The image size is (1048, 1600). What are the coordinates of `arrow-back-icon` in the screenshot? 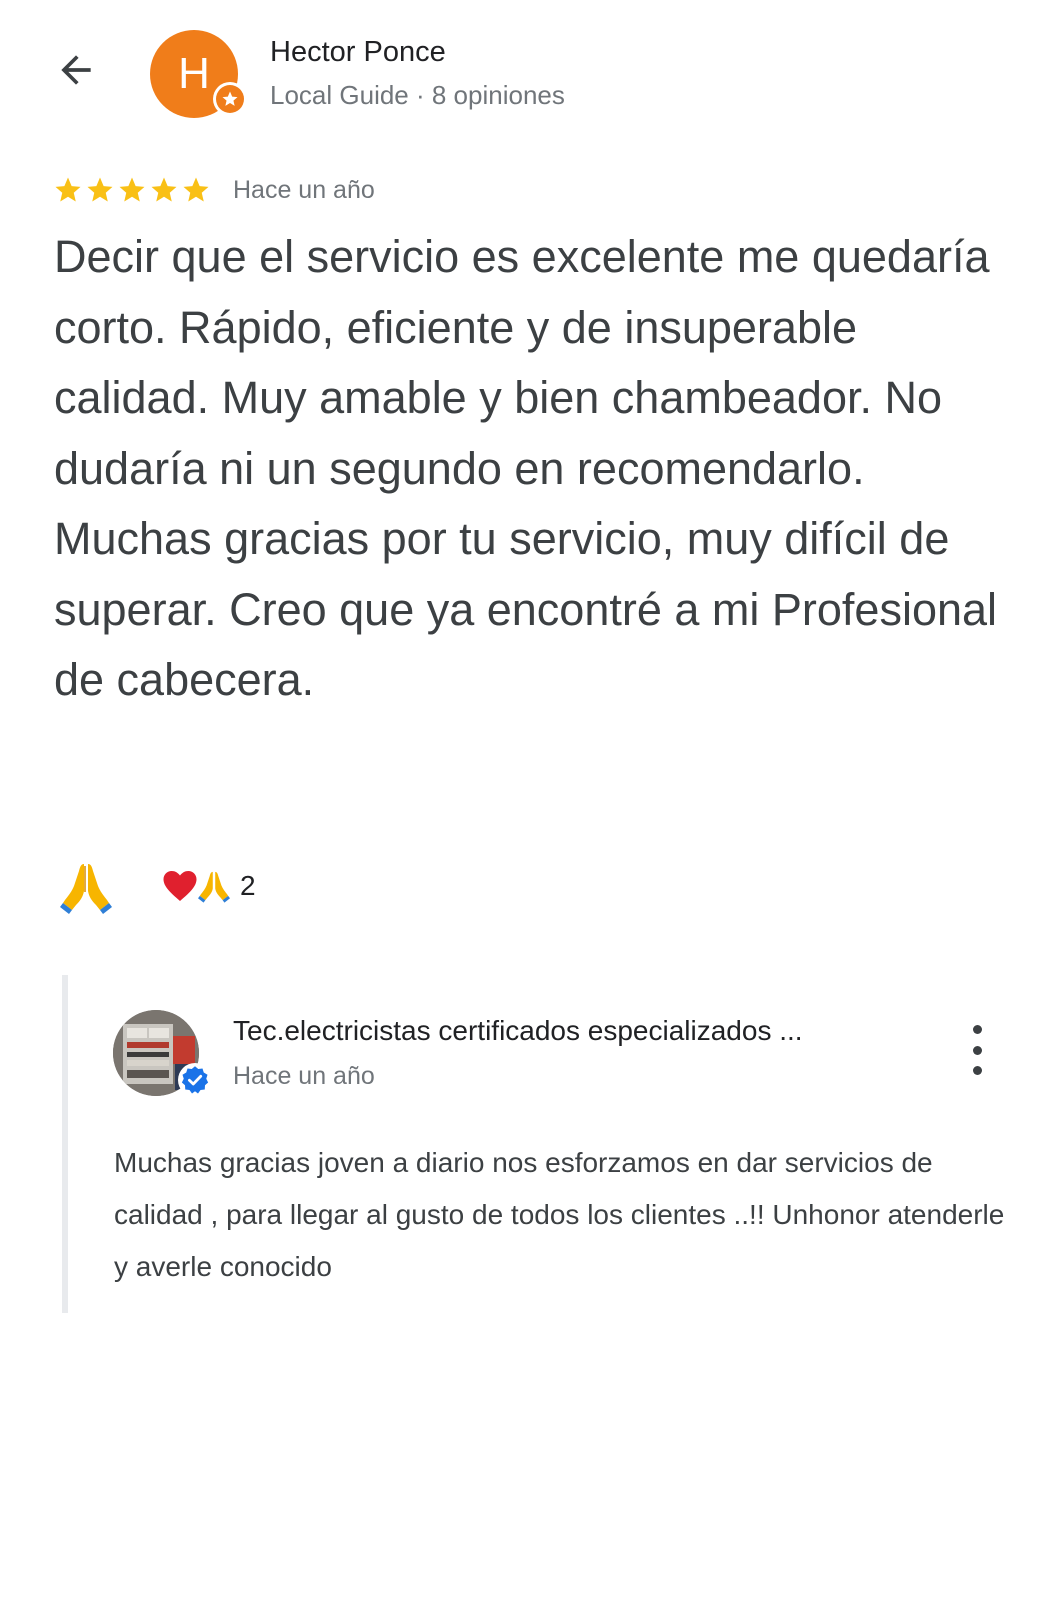 It's located at (76, 70).